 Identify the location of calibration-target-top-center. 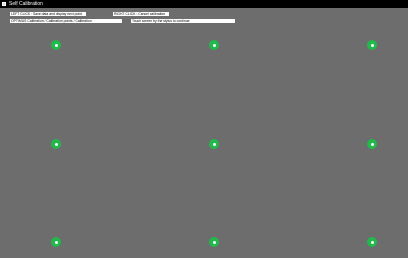
(214, 45).